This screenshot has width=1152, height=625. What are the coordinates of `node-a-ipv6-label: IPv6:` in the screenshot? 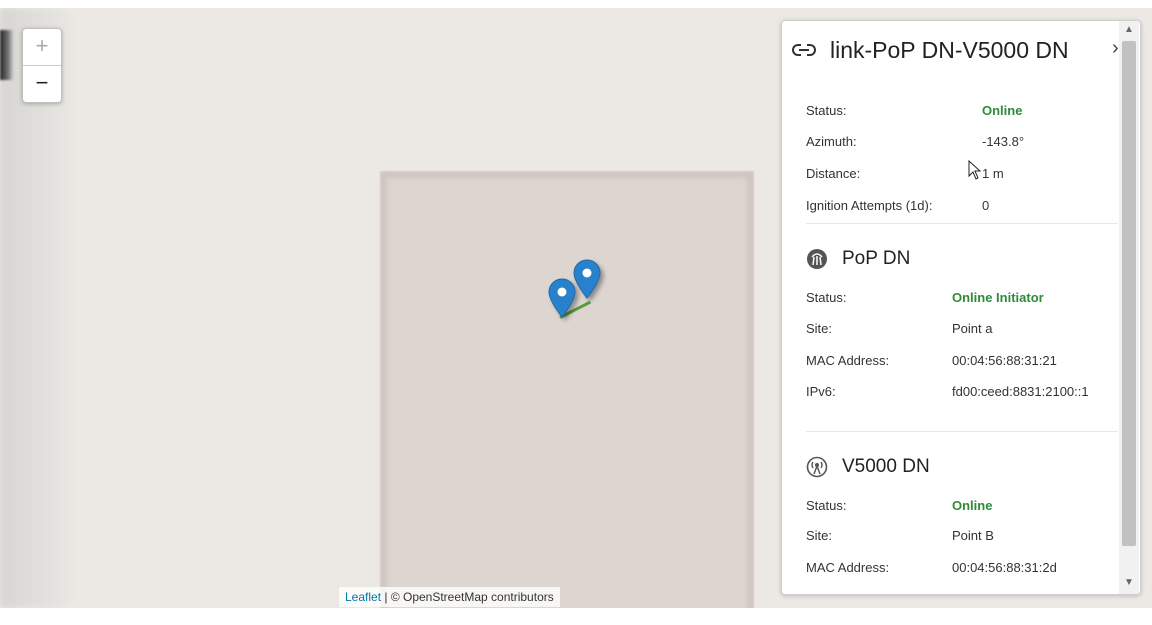 It's located at (821, 391).